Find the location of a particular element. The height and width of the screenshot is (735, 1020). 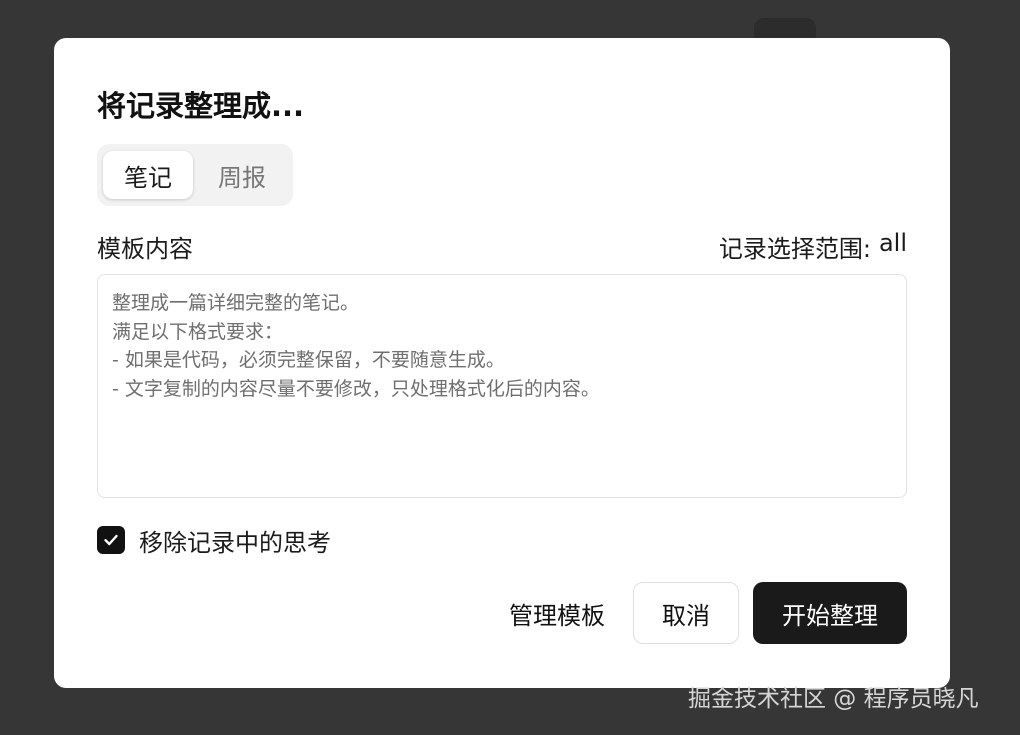

manage-templates-button: 管理模板 is located at coordinates (557, 613).